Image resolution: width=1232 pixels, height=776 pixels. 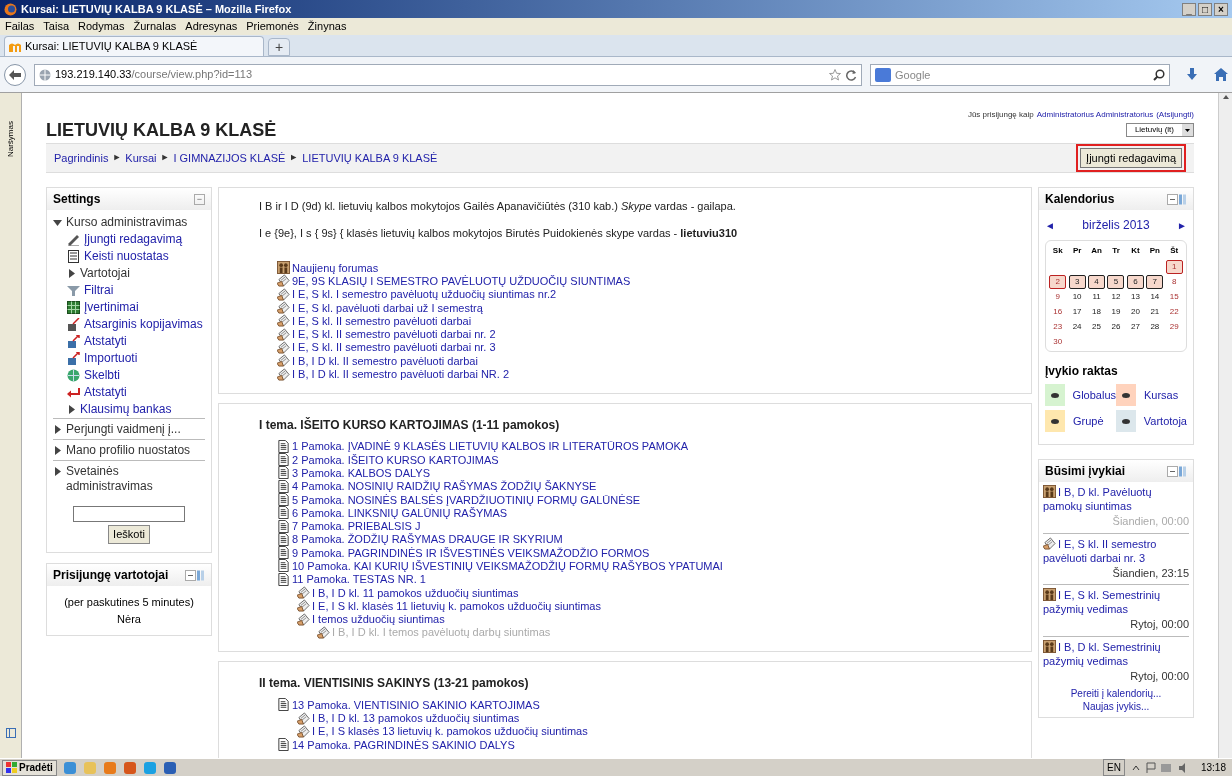 What do you see at coordinates (99, 290) in the screenshot?
I see `settings-link: Filtrai` at bounding box center [99, 290].